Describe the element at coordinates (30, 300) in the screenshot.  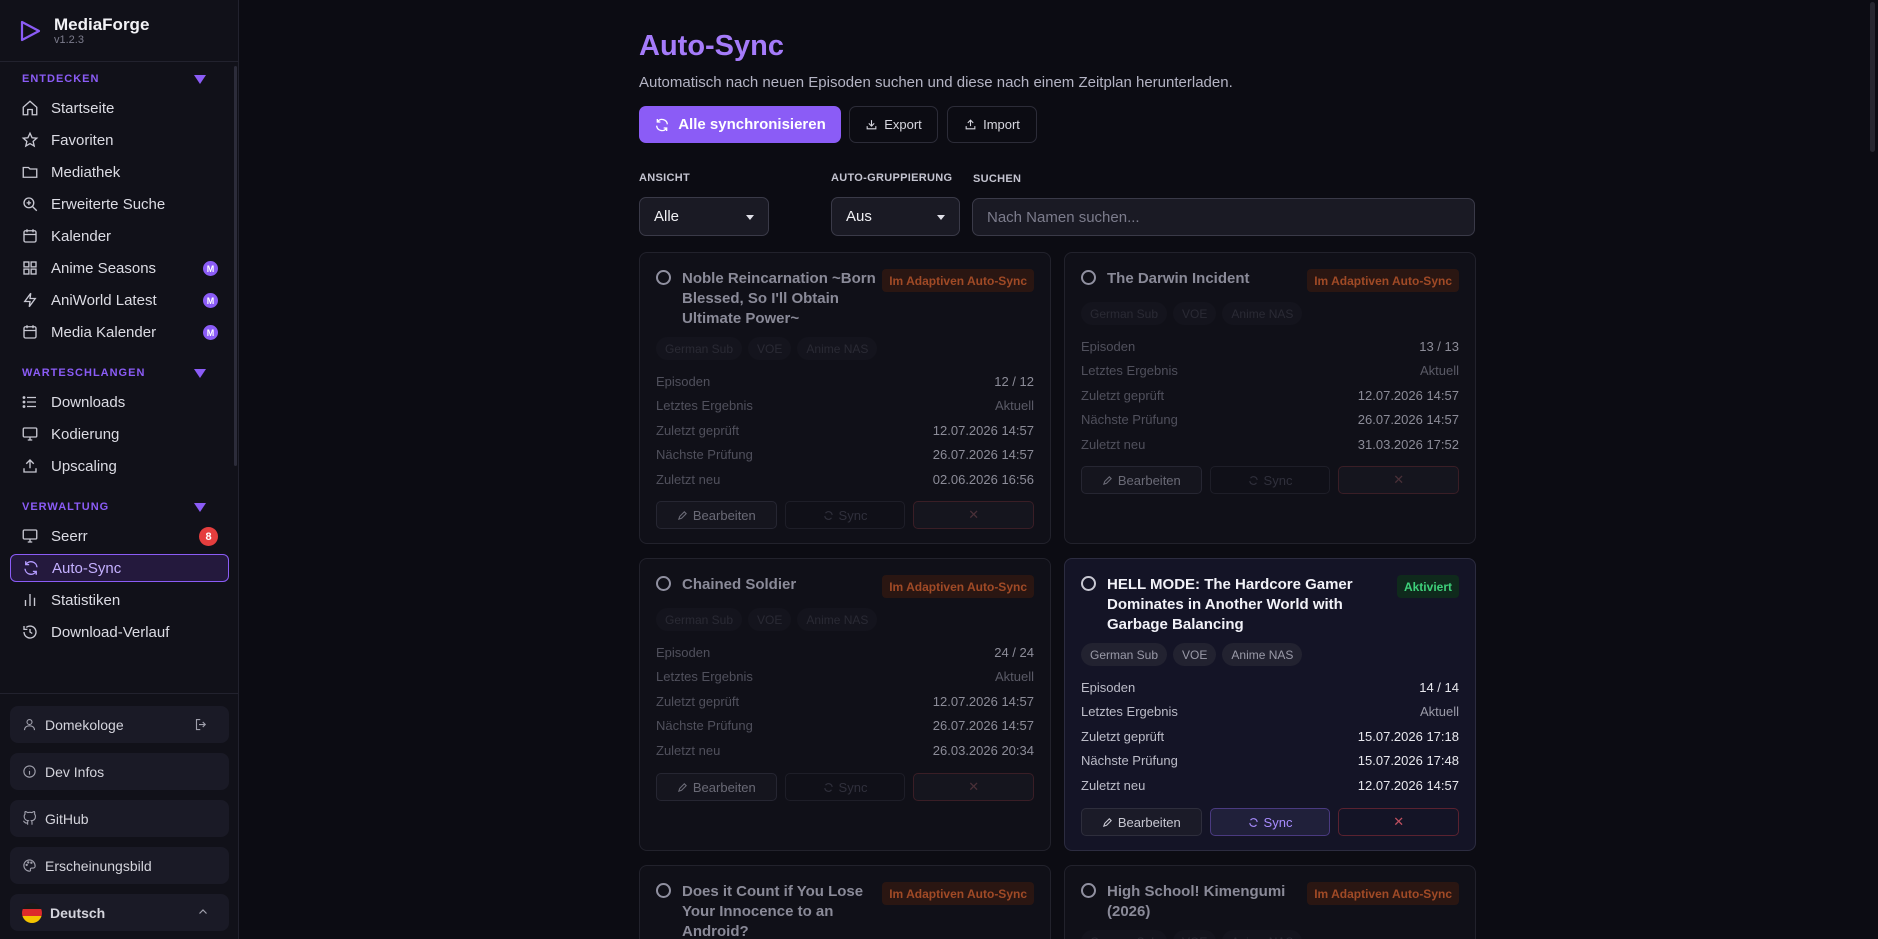
I see `lightning-icon` at that location.